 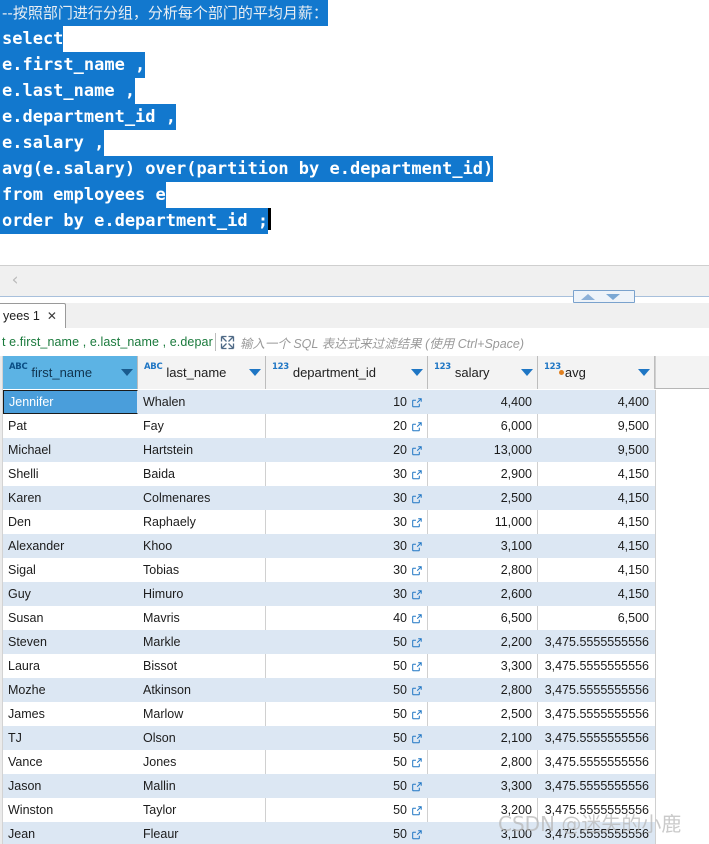 What do you see at coordinates (70, 594) in the screenshot?
I see `cell-first_name: Guy` at bounding box center [70, 594].